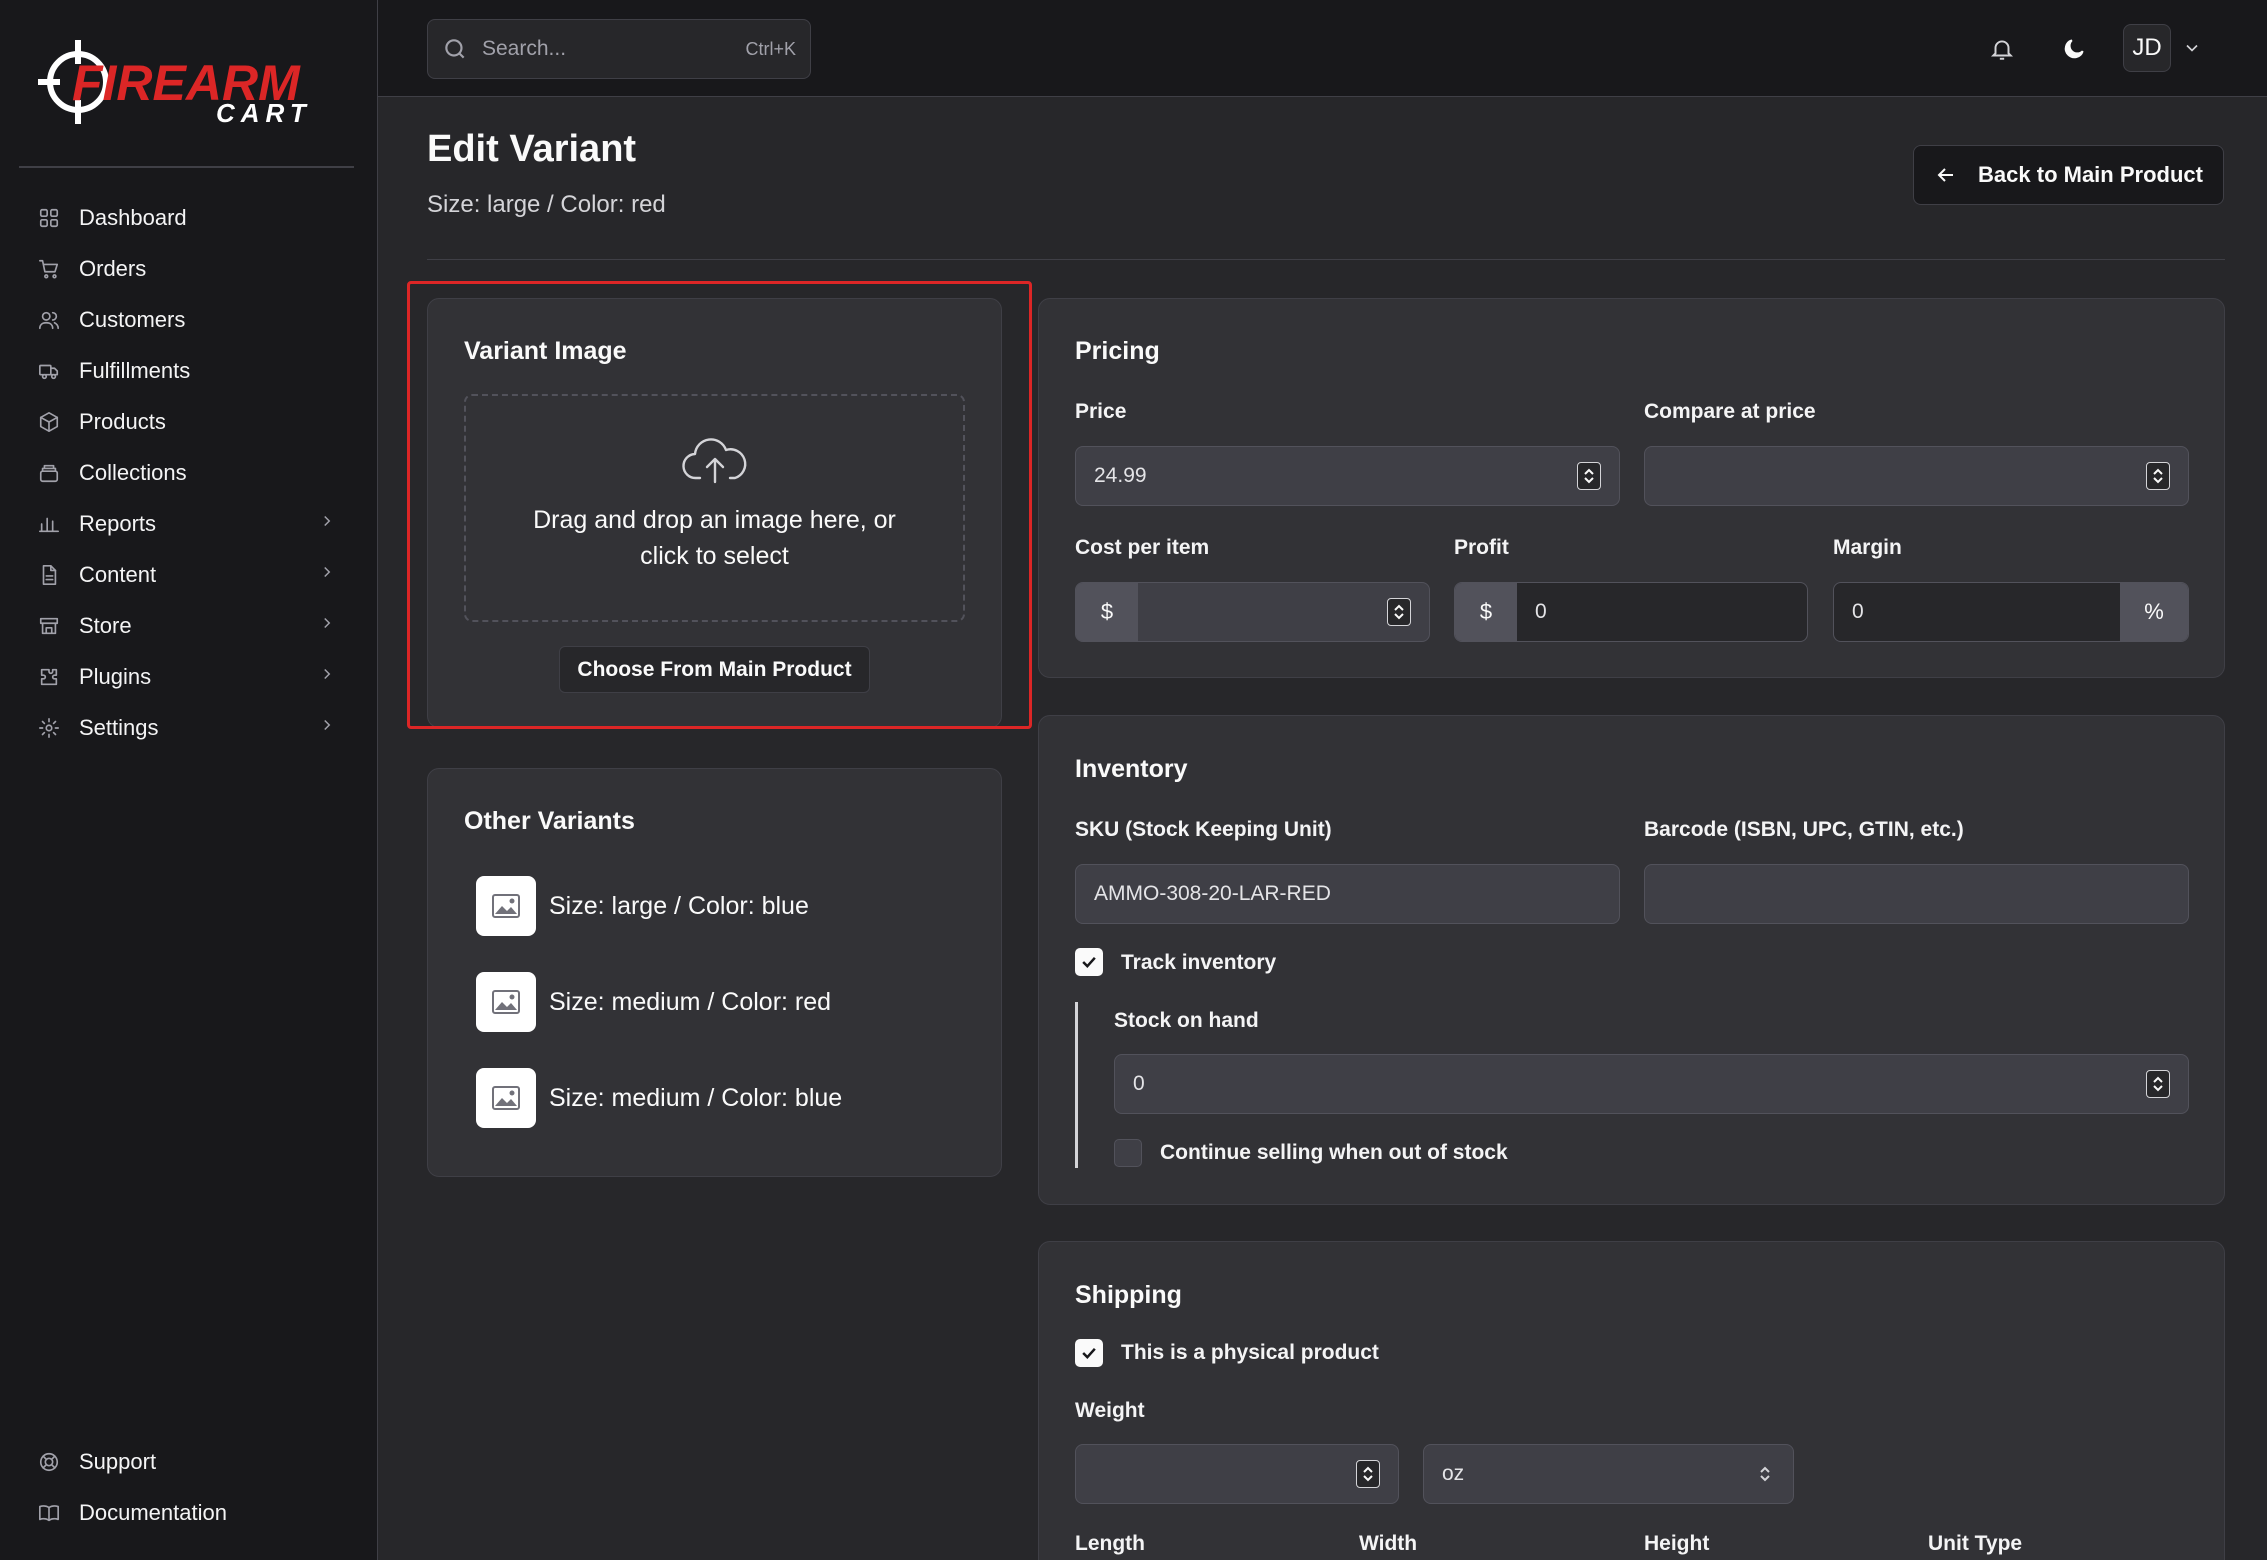 Image resolution: width=2267 pixels, height=1560 pixels. What do you see at coordinates (1631, 1400) in the screenshot?
I see `shipping-card` at bounding box center [1631, 1400].